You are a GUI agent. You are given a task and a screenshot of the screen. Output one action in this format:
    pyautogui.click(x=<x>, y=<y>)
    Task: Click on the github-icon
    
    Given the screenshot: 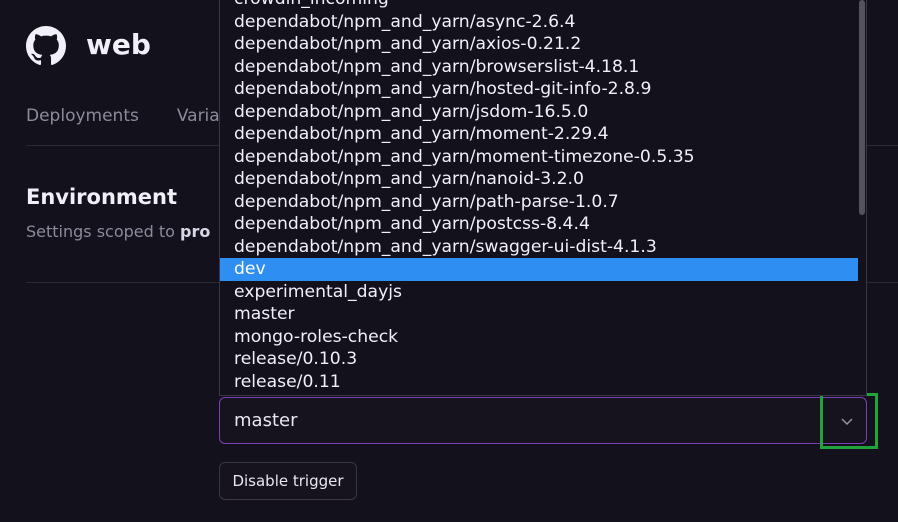 What is the action you would take?
    pyautogui.click(x=46, y=46)
    